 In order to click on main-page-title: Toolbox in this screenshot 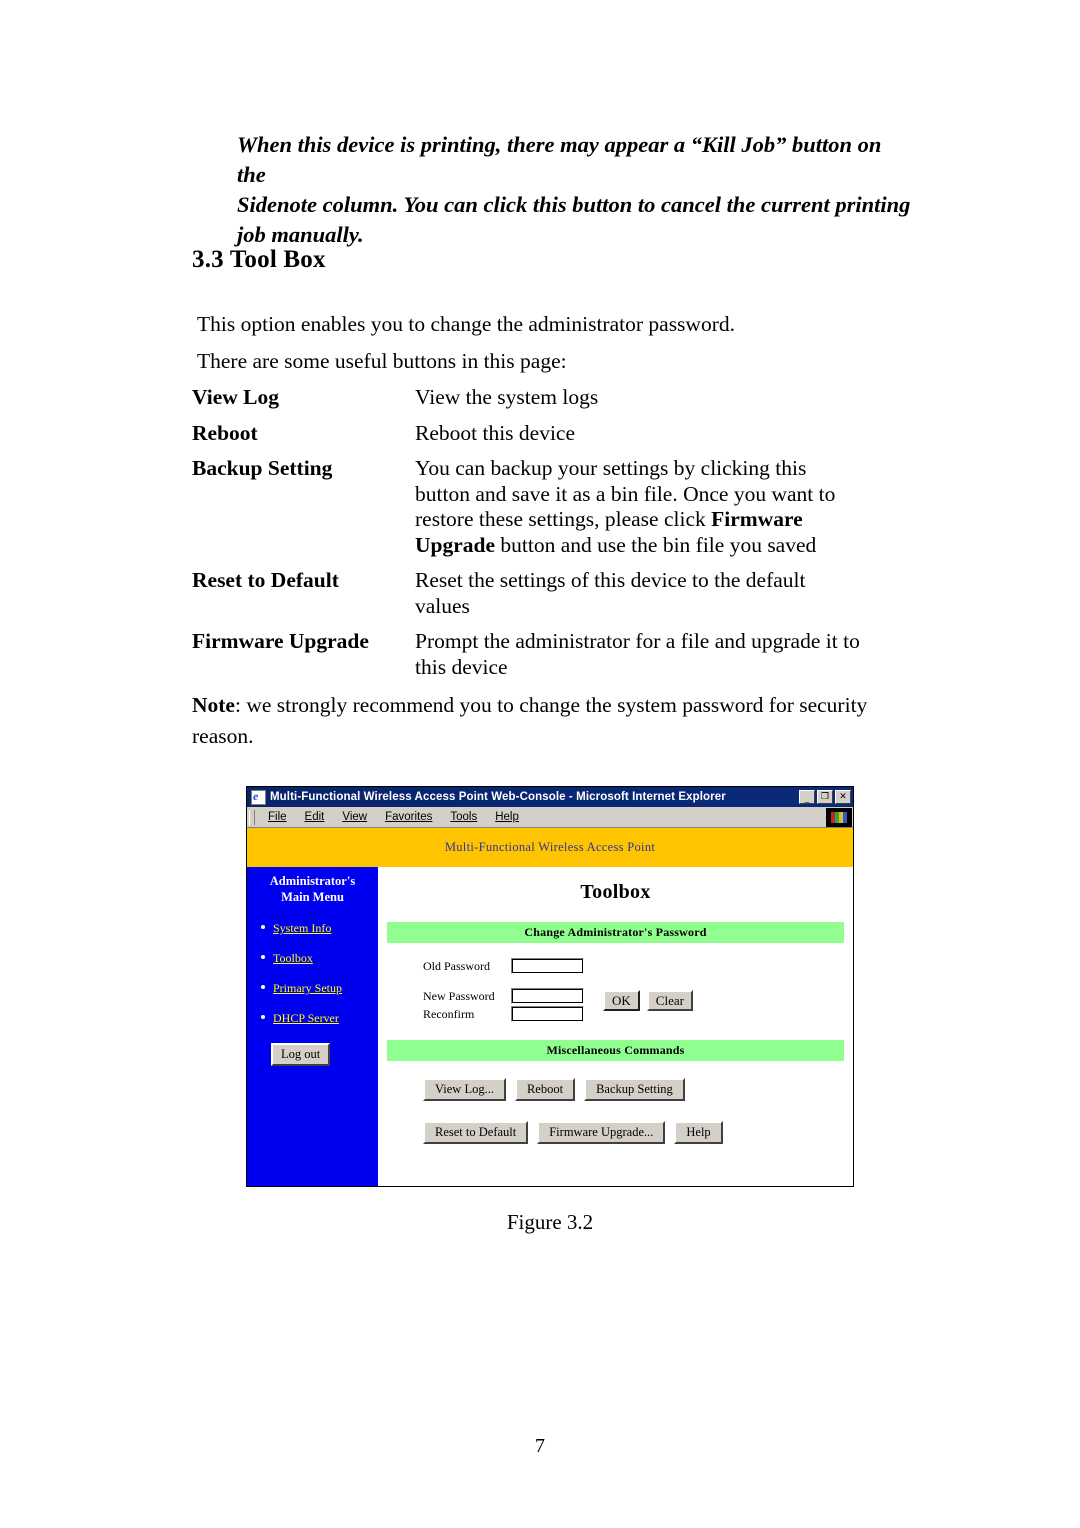, I will do `click(615, 892)`.